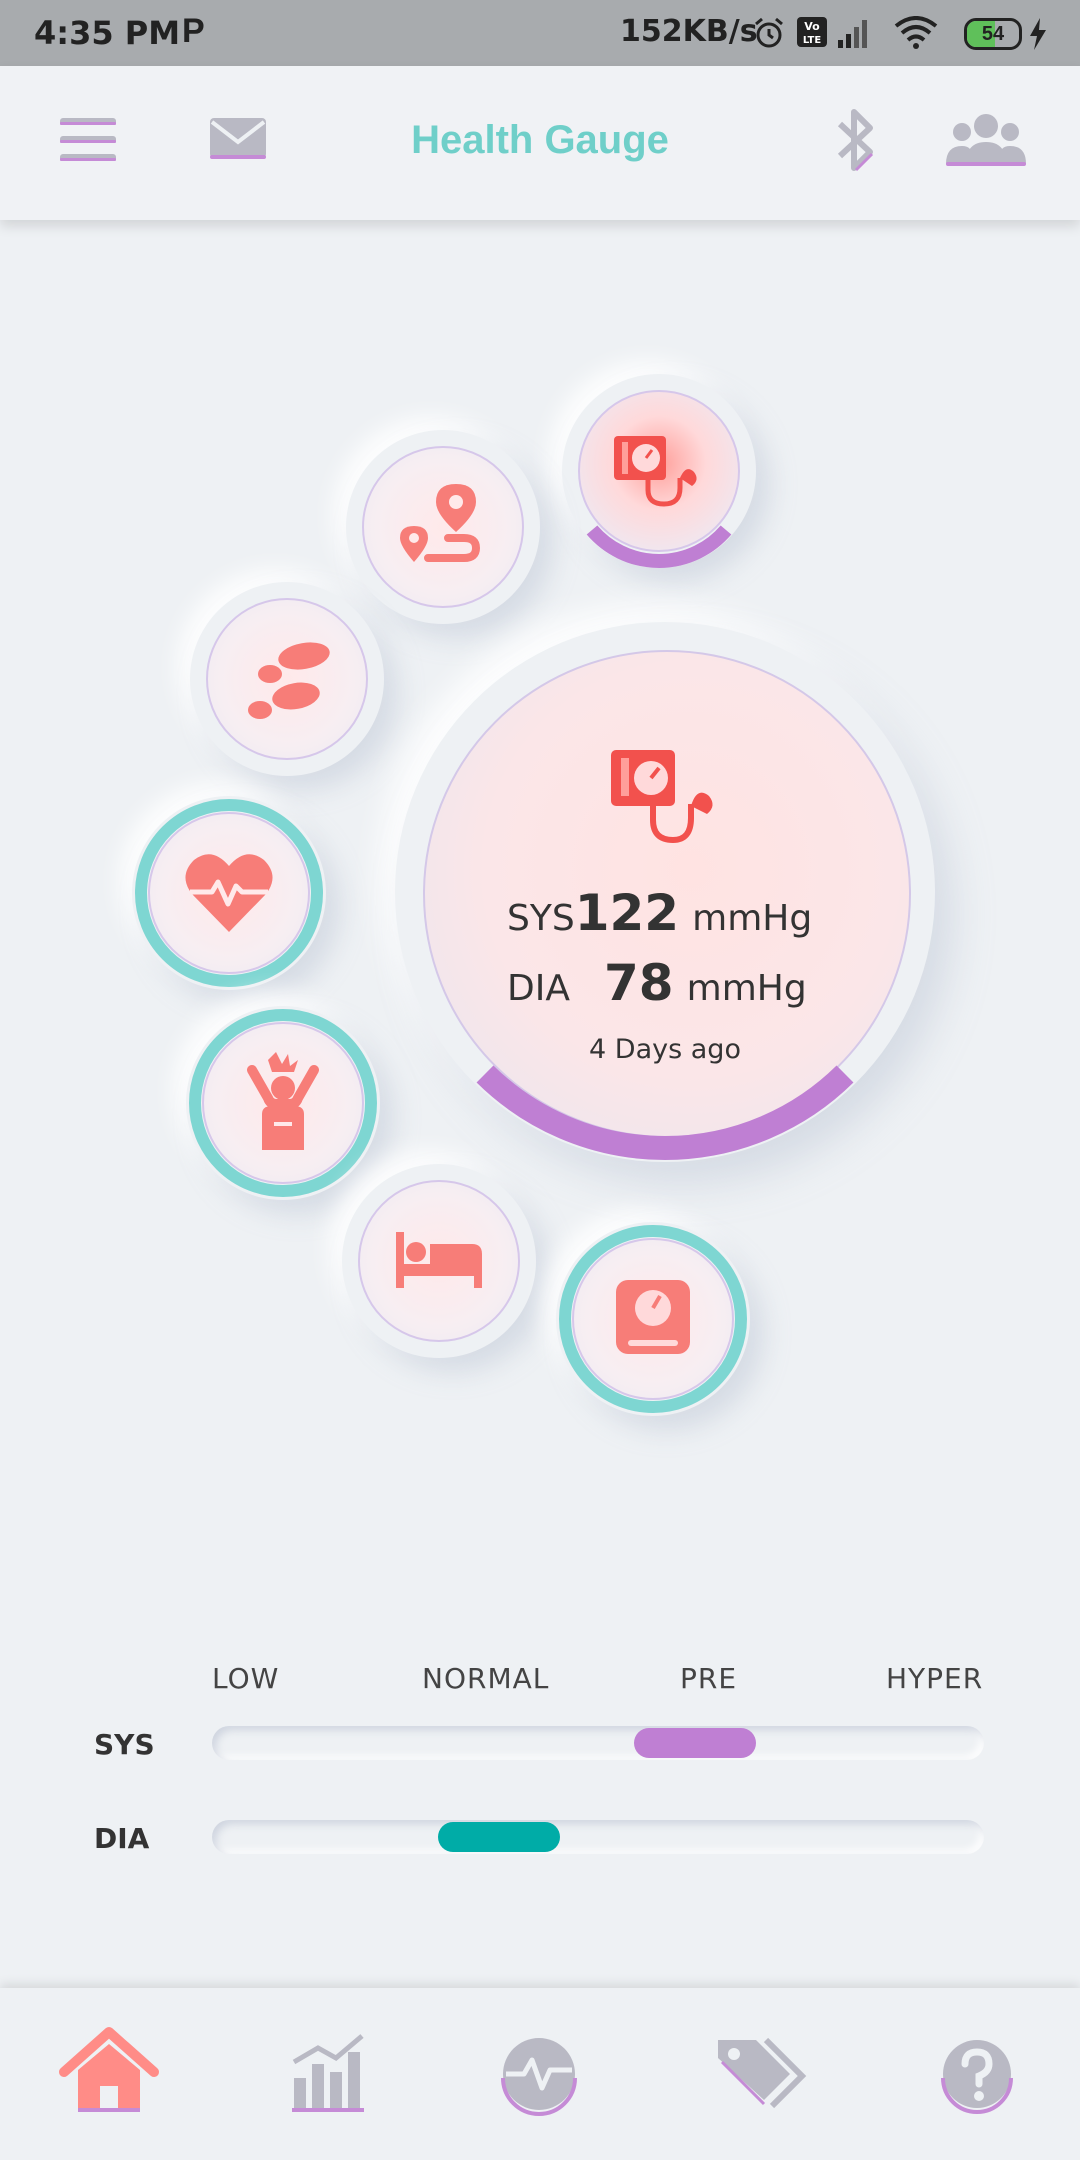 The height and width of the screenshot is (2160, 1080). Describe the element at coordinates (852, 34) in the screenshot. I see `signal-icon` at that location.